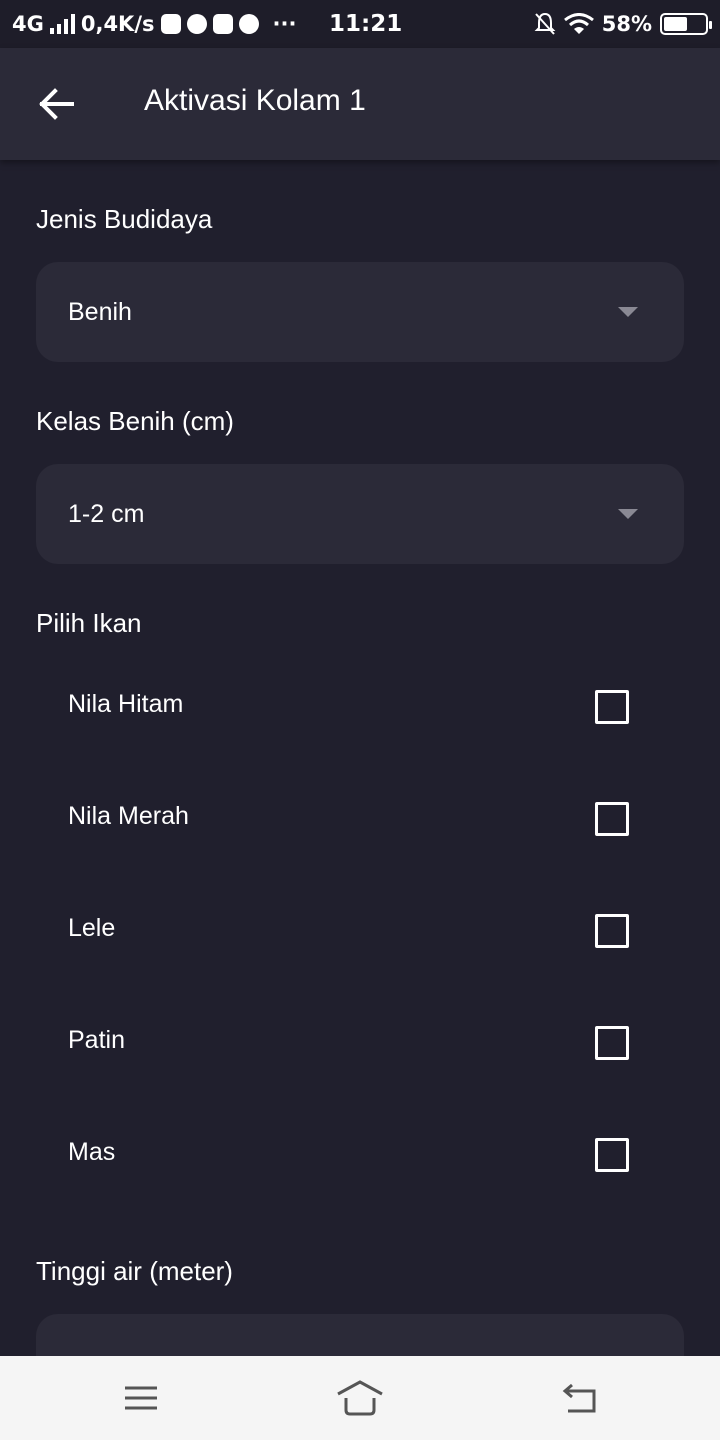  What do you see at coordinates (284, 24) in the screenshot?
I see `more-notifications: ···` at bounding box center [284, 24].